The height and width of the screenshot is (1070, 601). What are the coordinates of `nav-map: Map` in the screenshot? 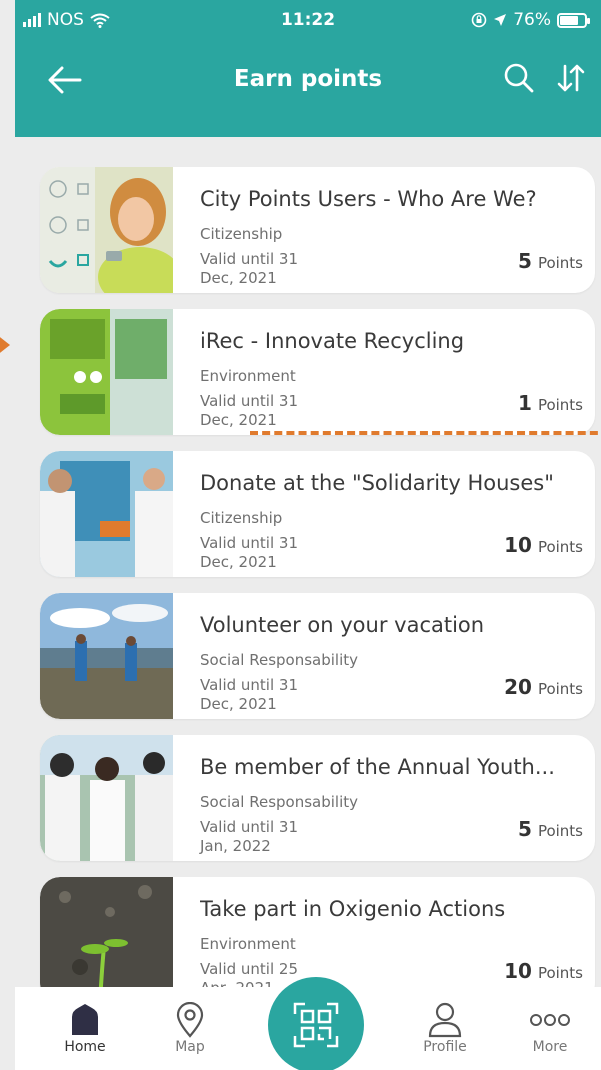 It's located at (190, 1028).